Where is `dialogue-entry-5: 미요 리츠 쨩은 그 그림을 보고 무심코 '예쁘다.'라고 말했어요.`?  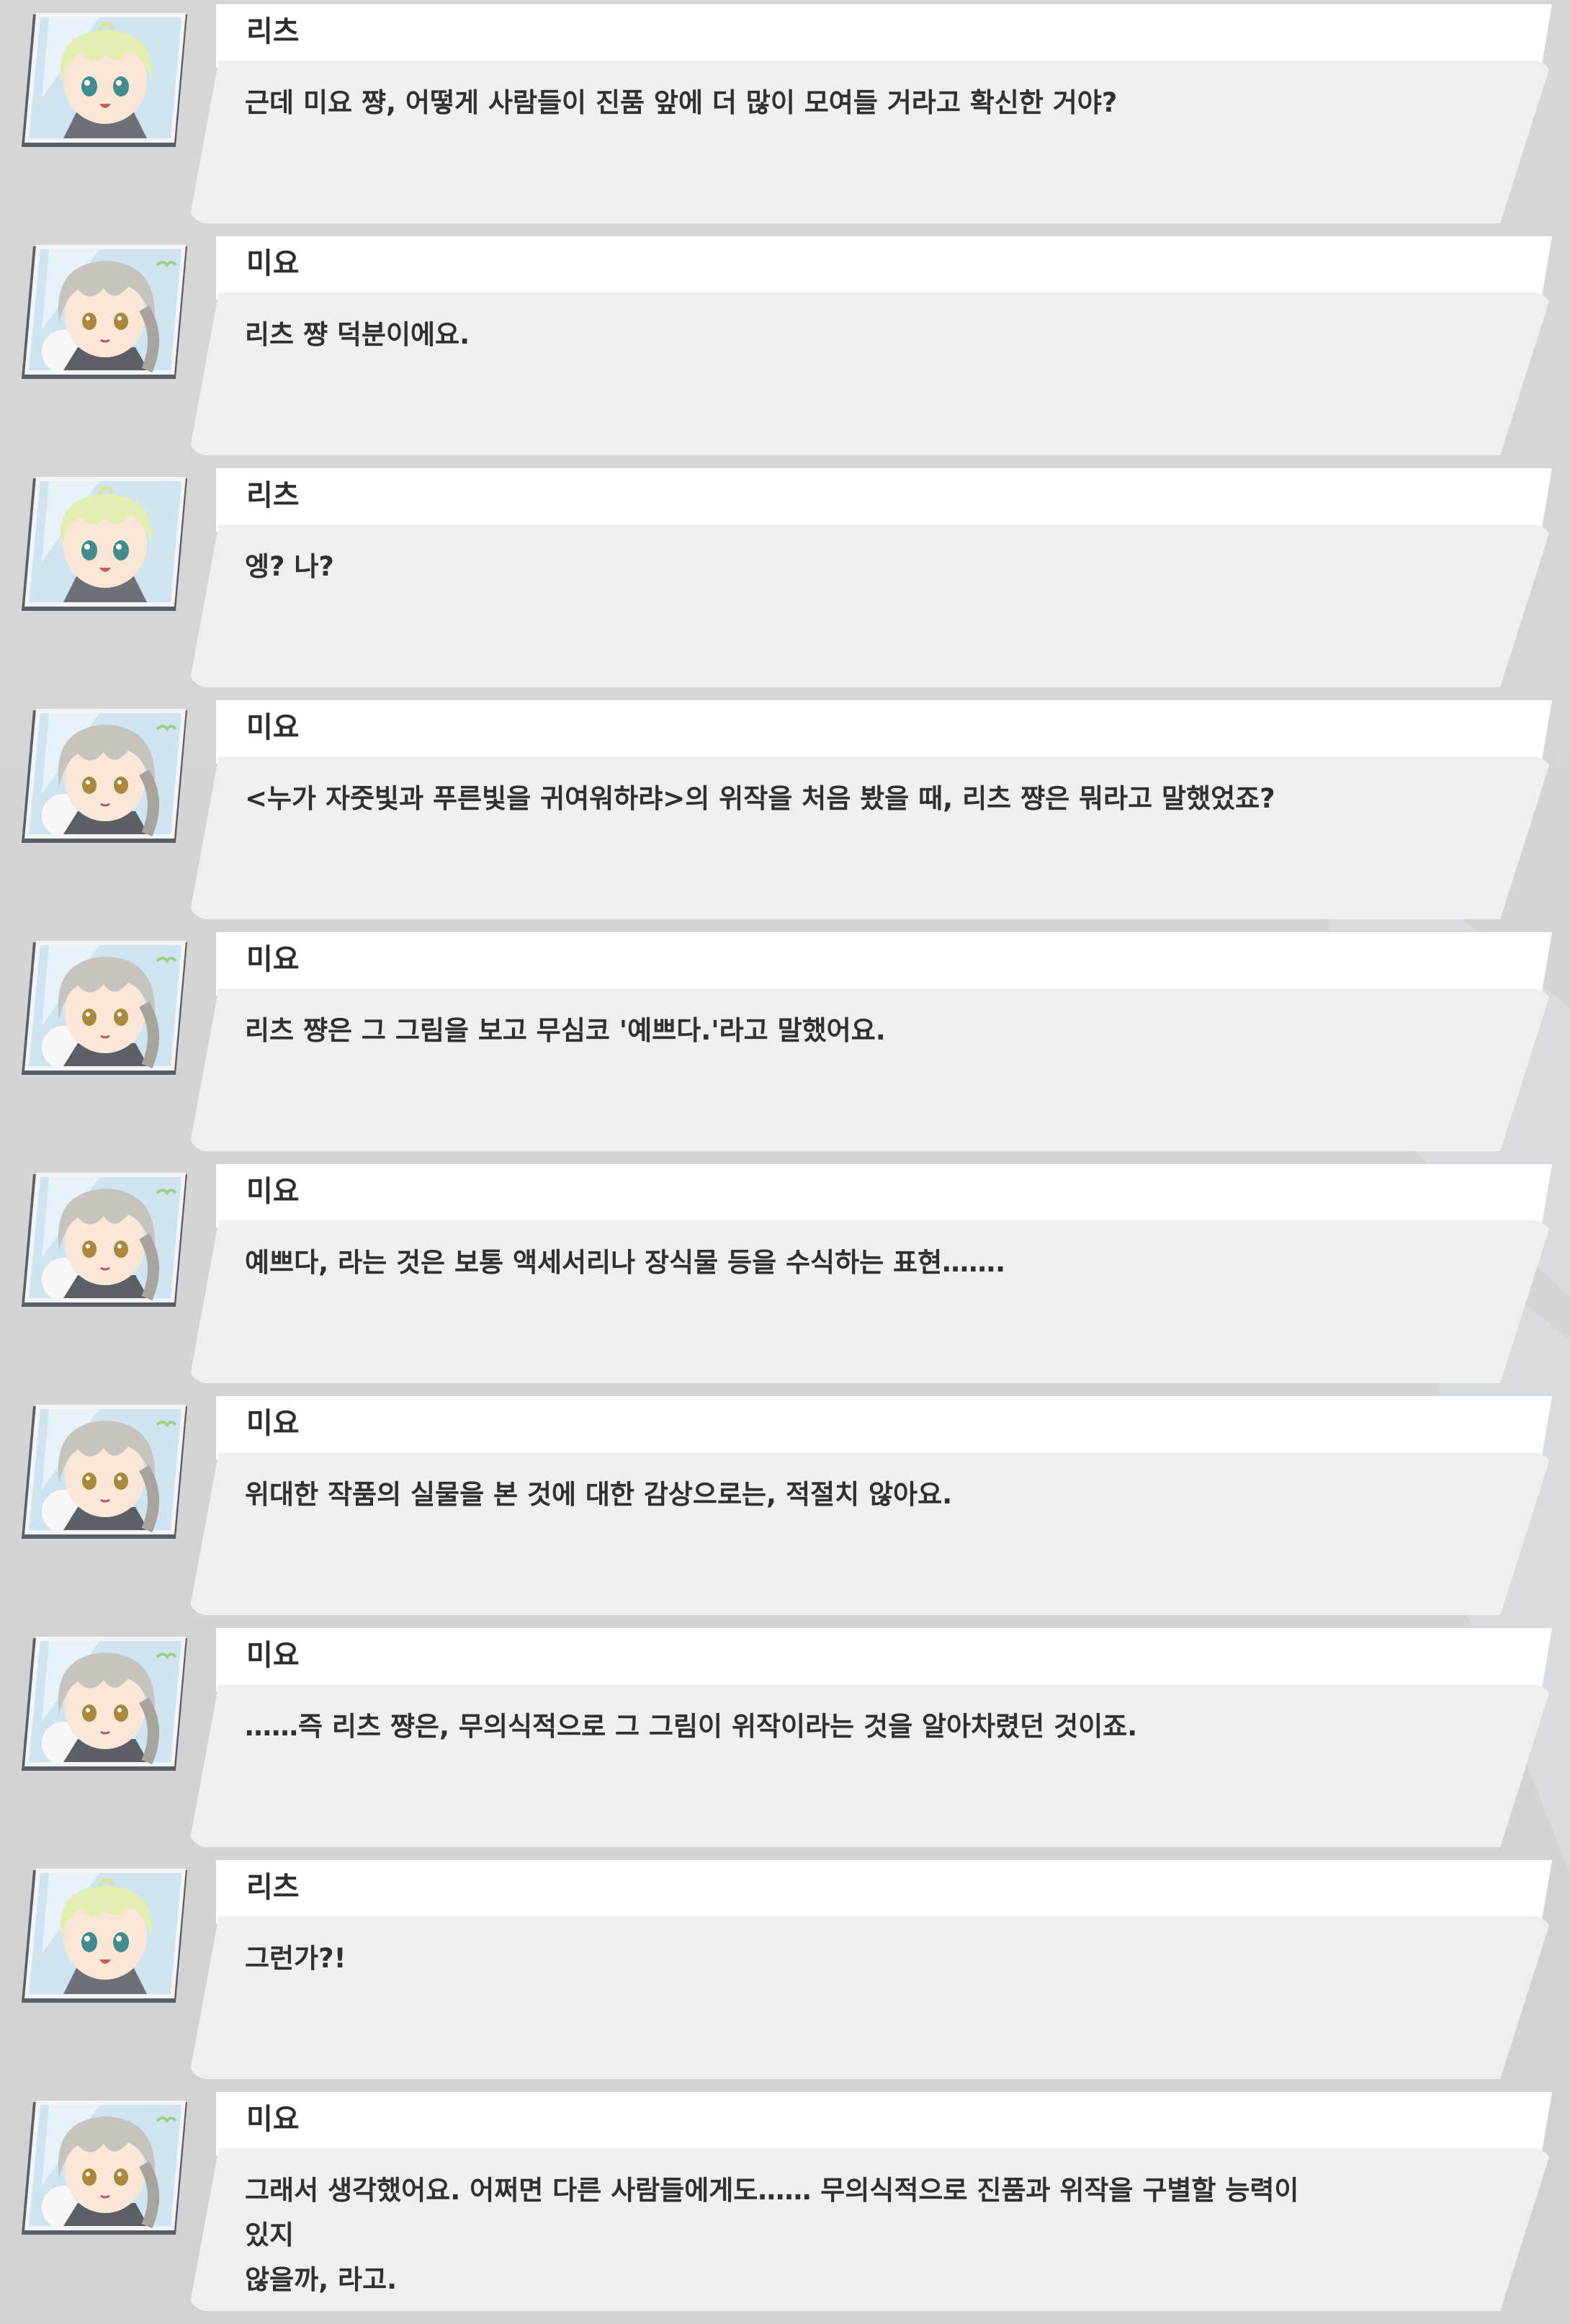
dialogue-entry-5: 미요 리츠 쨩은 그 그림을 보고 무심코 '예쁘다.'라고 말했어요. is located at coordinates (785, 1044).